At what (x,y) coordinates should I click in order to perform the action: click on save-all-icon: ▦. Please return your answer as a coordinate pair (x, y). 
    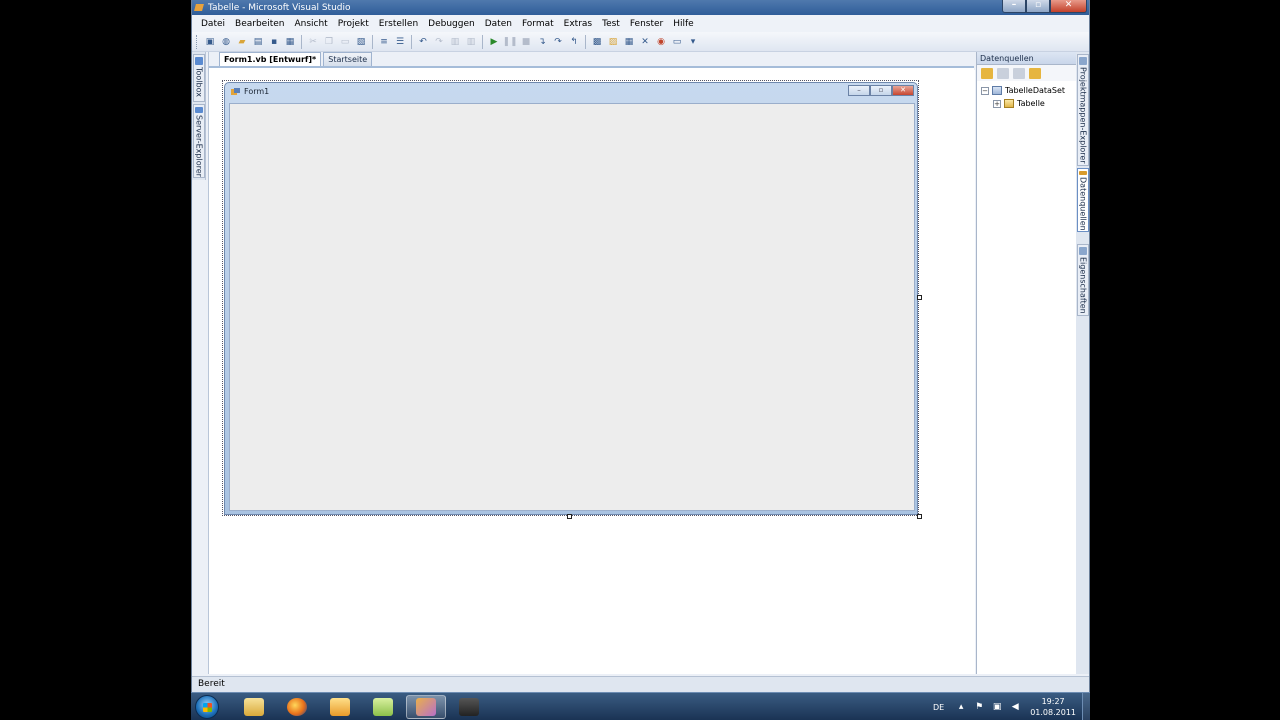
    Looking at the image, I should click on (290, 42).